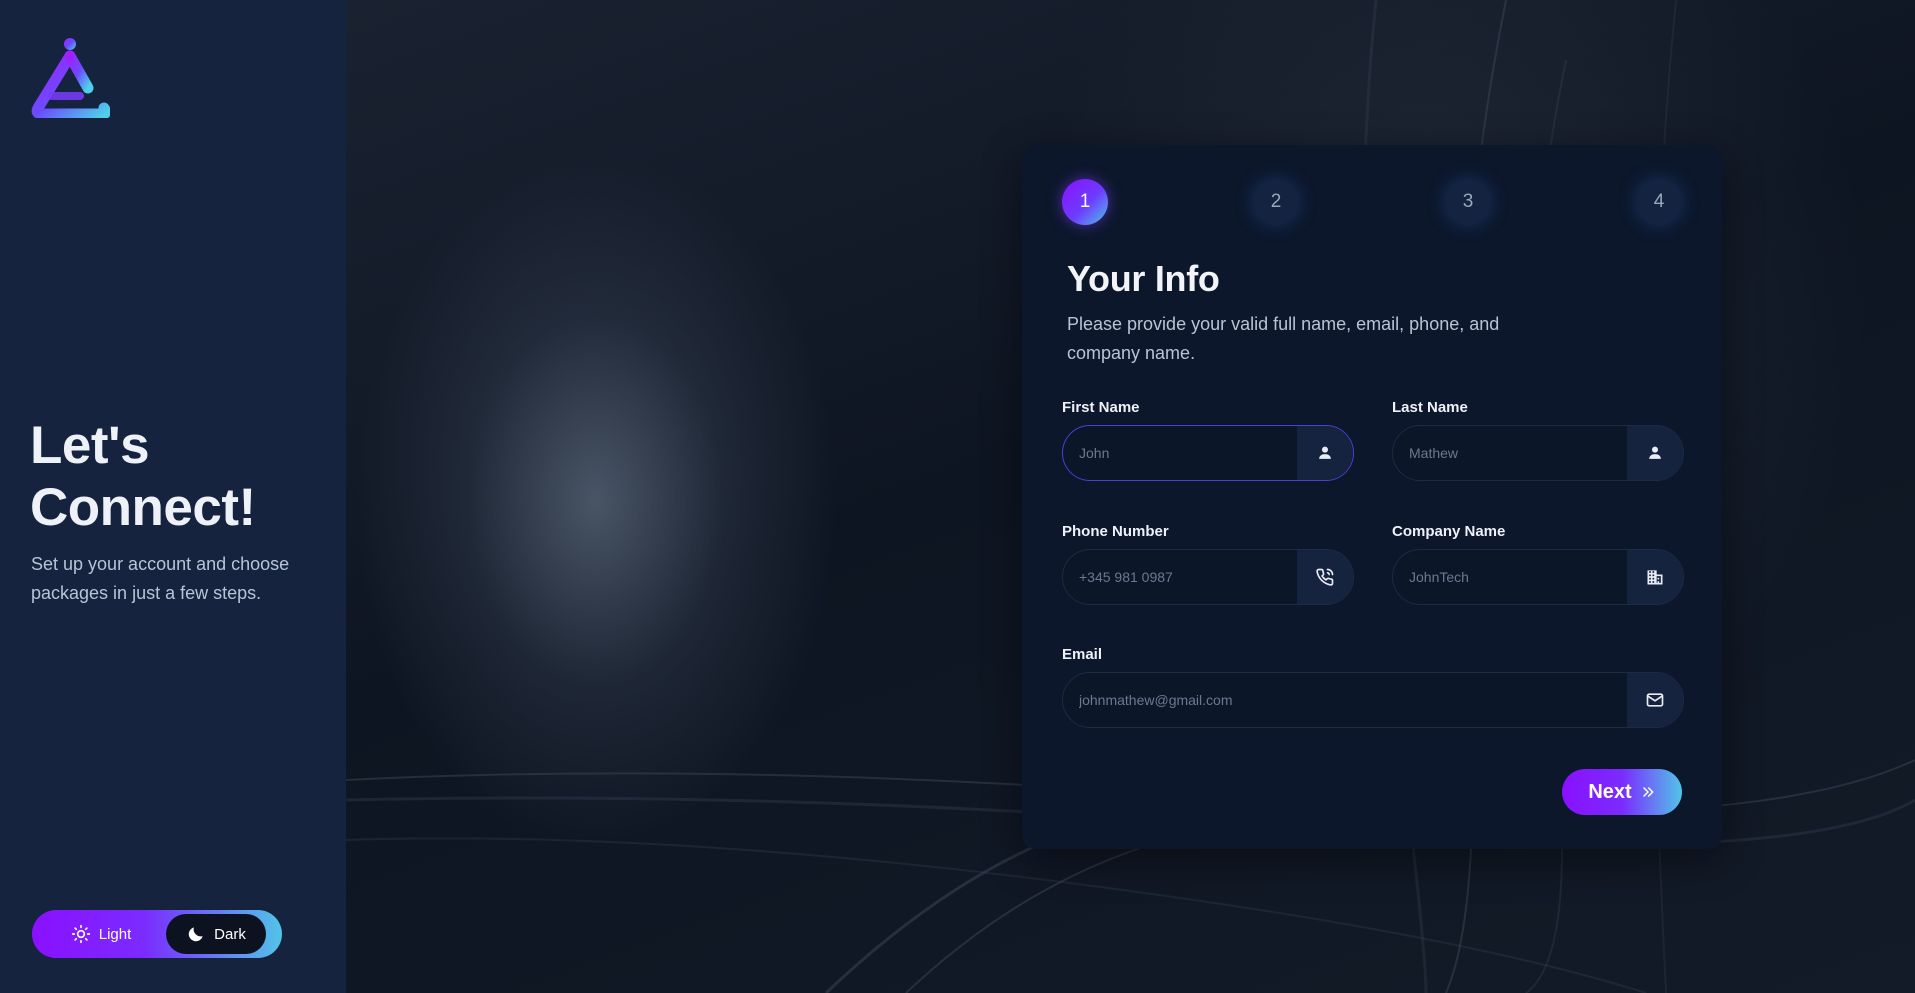 Image resolution: width=1915 pixels, height=993 pixels. I want to click on first-name-icon-box, so click(1325, 453).